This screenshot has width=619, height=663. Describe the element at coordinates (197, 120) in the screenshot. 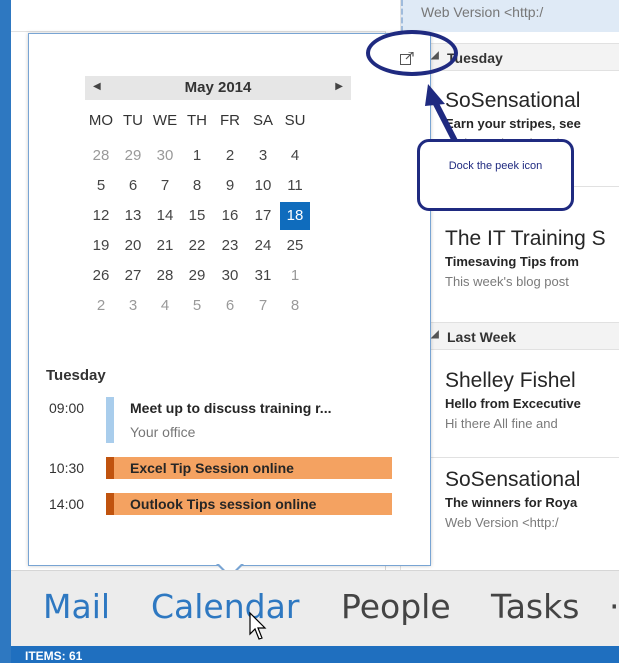

I see `weekday-label: TH` at that location.